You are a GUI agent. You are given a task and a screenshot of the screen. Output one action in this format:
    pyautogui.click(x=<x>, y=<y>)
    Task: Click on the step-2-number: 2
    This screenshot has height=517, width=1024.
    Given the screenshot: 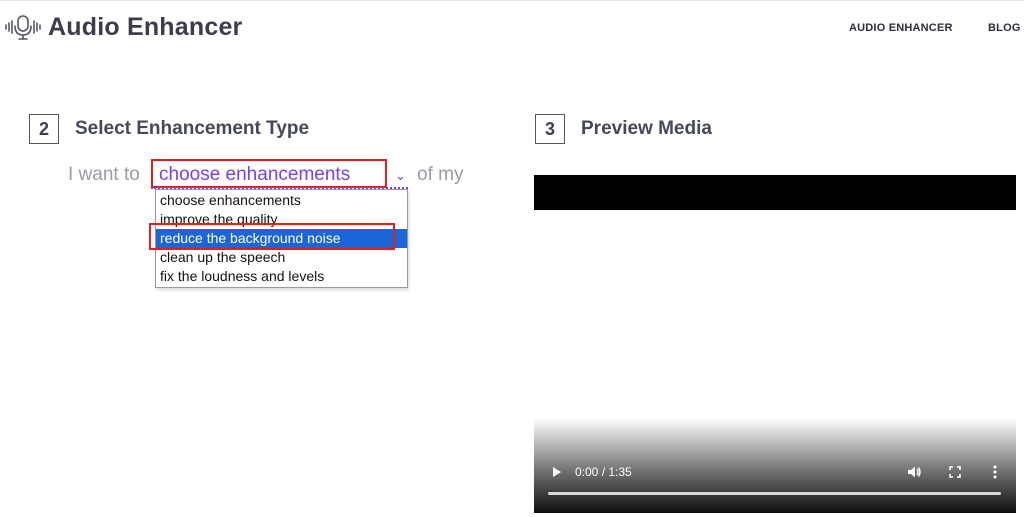 What is the action you would take?
    pyautogui.click(x=44, y=129)
    